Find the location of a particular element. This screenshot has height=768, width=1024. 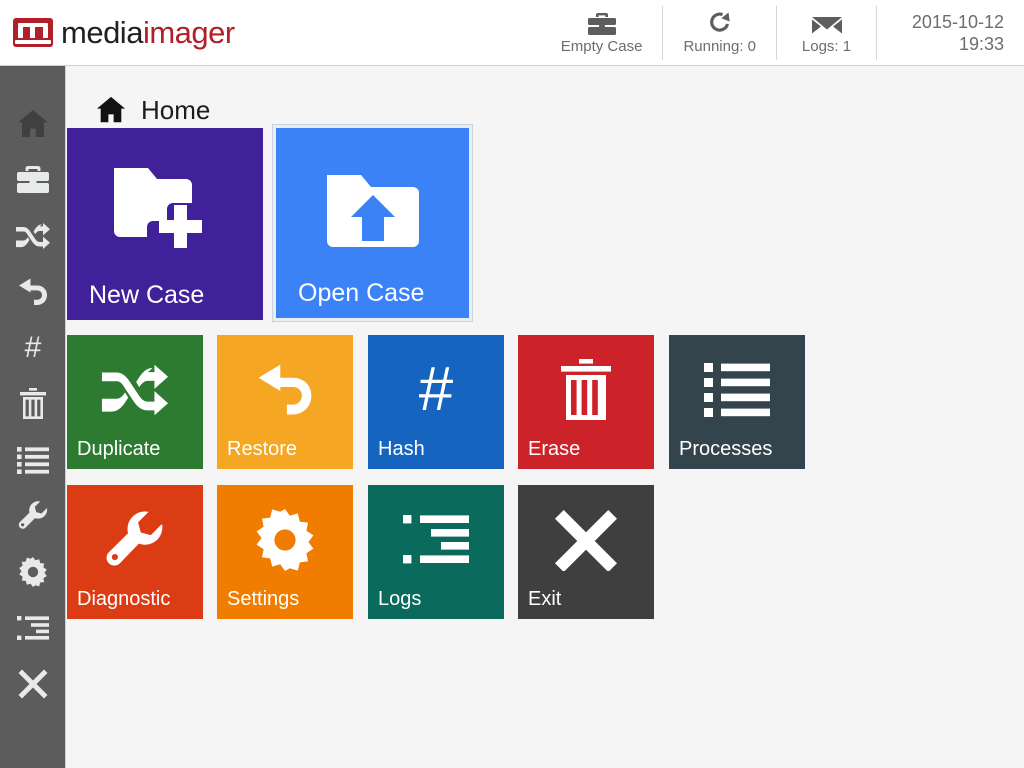

status-running-label: Running: 0 is located at coordinates (719, 46).